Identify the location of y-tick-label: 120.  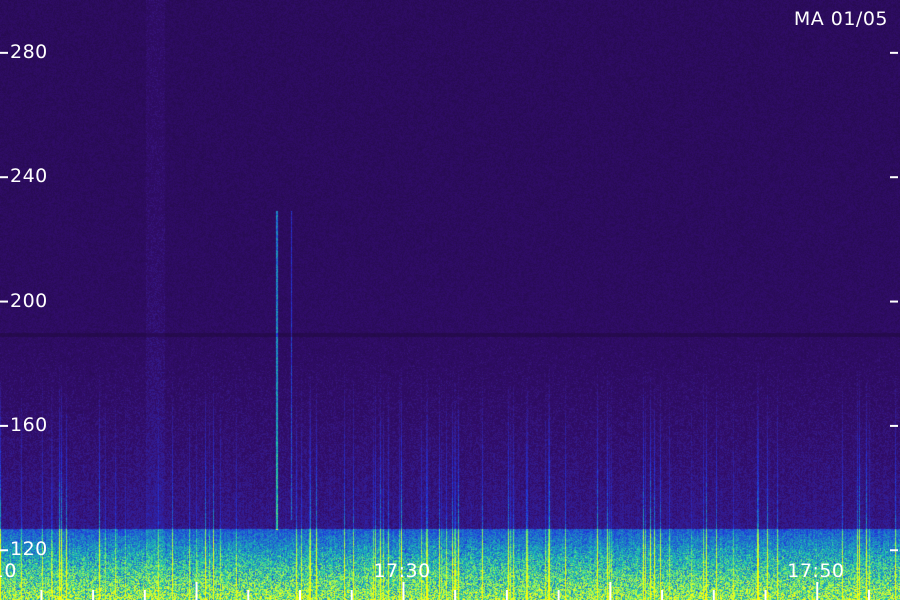
(29, 549).